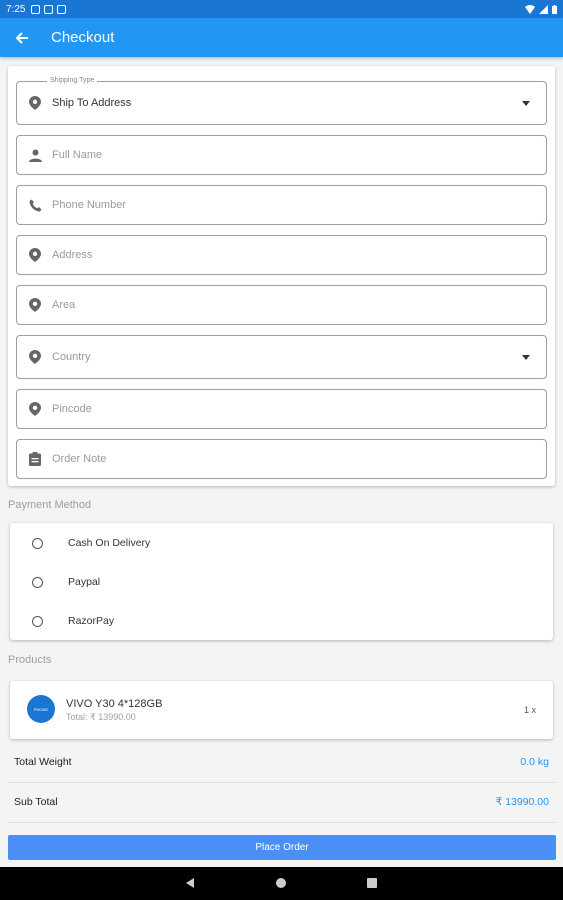 This screenshot has width=563, height=900. I want to click on pincode-field: Pincode, so click(281, 409).